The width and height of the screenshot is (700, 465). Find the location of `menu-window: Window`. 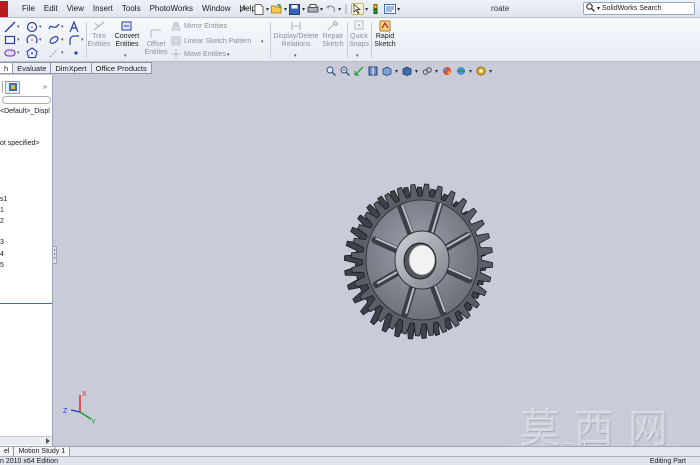

menu-window: Window is located at coordinates (216, 8).